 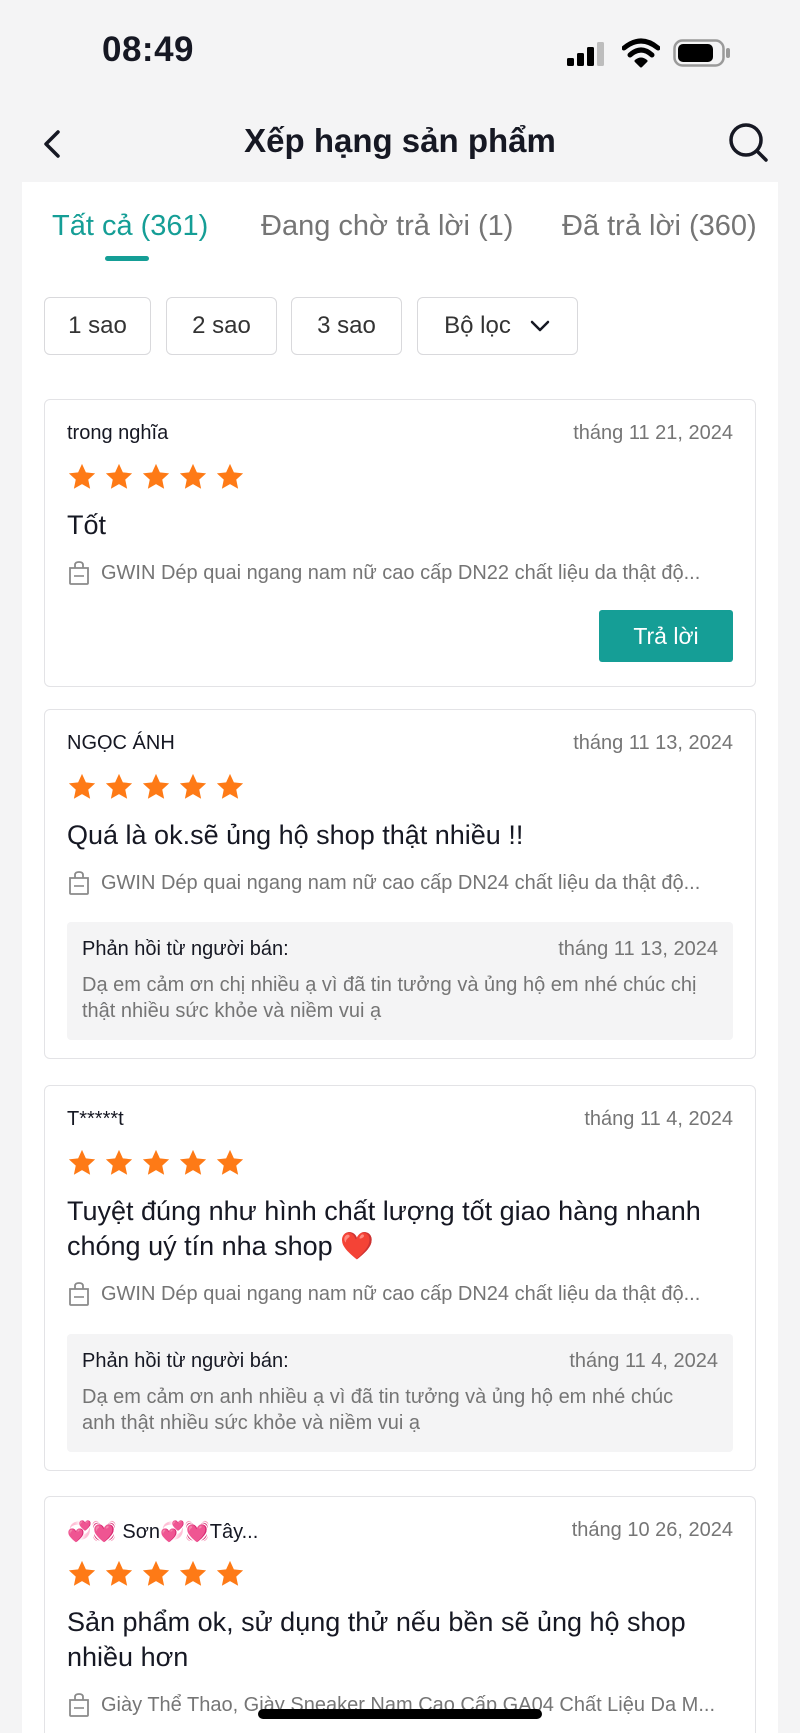 What do you see at coordinates (87, 525) in the screenshot?
I see `review-text: Tốt` at bounding box center [87, 525].